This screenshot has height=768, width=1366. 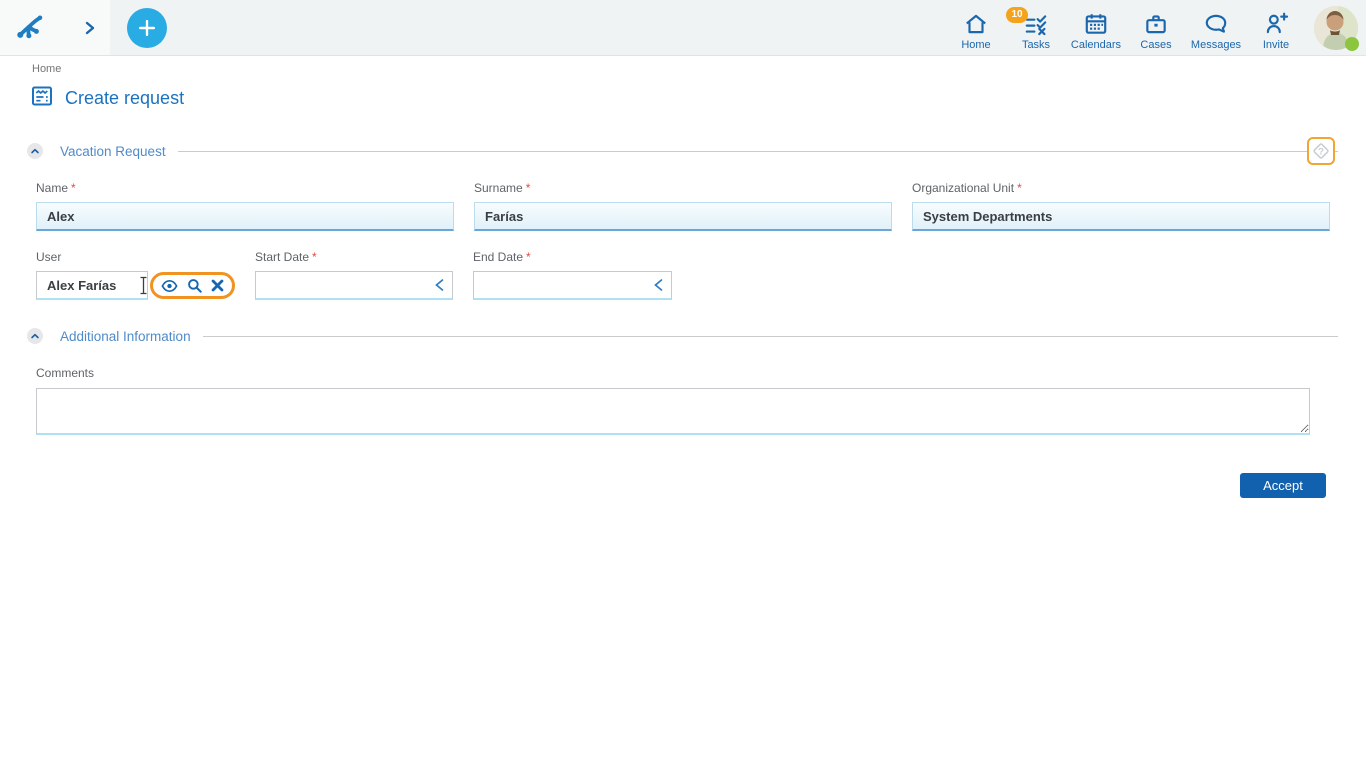 I want to click on invite-icon, so click(x=1276, y=24).